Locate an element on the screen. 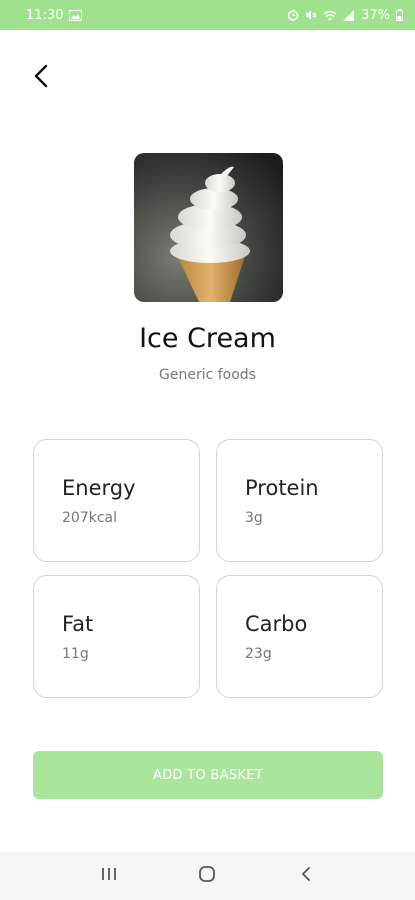 The height and width of the screenshot is (900, 415). nutrient-label: Protein is located at coordinates (282, 488).